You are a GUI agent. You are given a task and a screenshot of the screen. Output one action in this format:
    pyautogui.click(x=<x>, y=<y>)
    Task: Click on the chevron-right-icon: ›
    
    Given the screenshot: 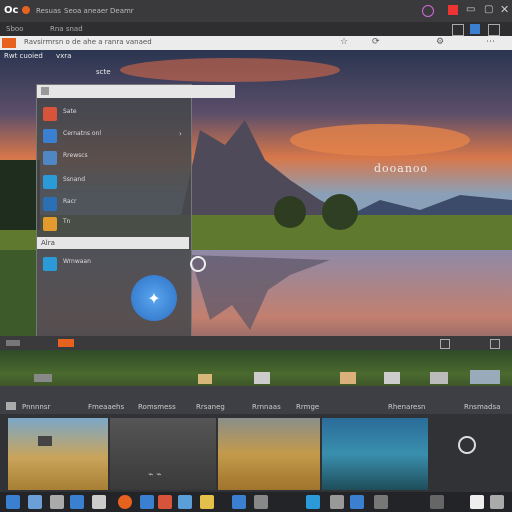 What is the action you would take?
    pyautogui.click(x=180, y=134)
    